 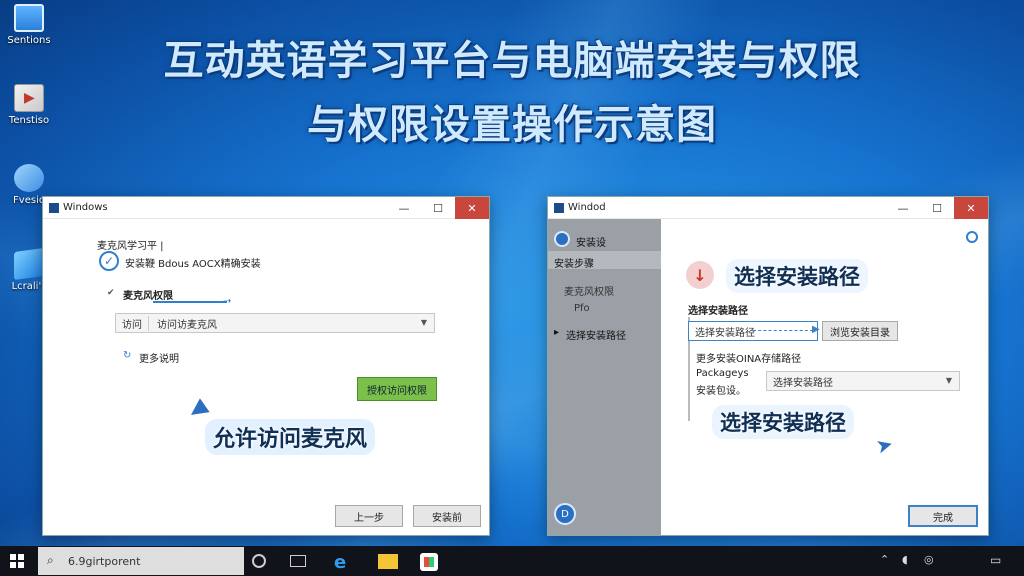 What do you see at coordinates (227, 301) in the screenshot?
I see `arrow-right-icon: ➝` at bounding box center [227, 301].